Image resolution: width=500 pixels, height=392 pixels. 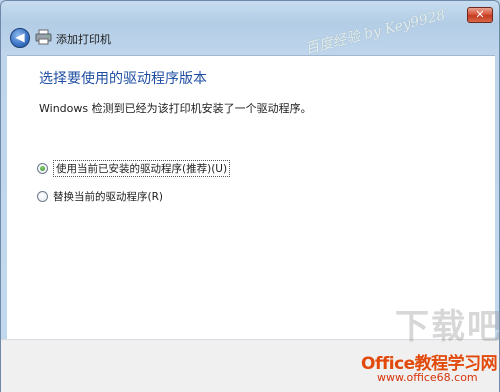 What do you see at coordinates (427, 377) in the screenshot?
I see `site-logo-url: www.office68.com` at bounding box center [427, 377].